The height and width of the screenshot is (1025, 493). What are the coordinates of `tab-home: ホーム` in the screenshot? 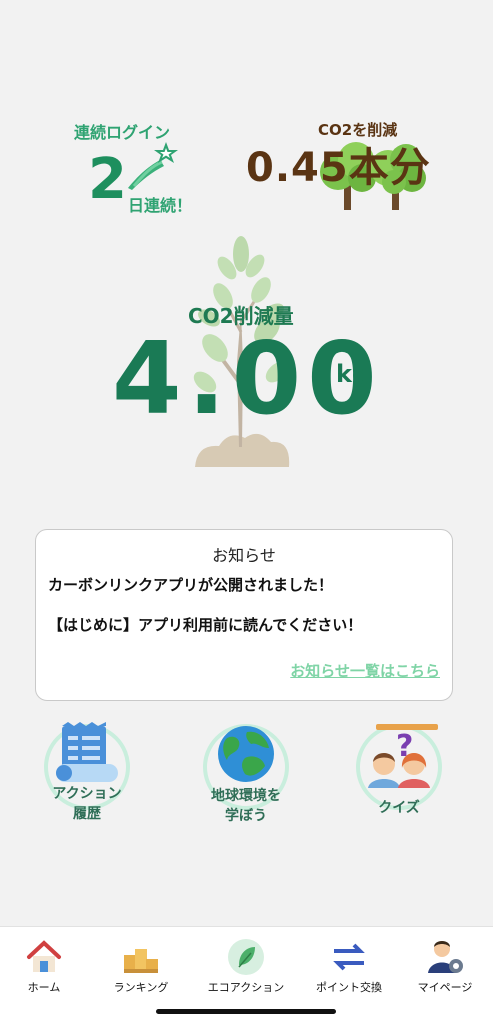 It's located at (46, 963).